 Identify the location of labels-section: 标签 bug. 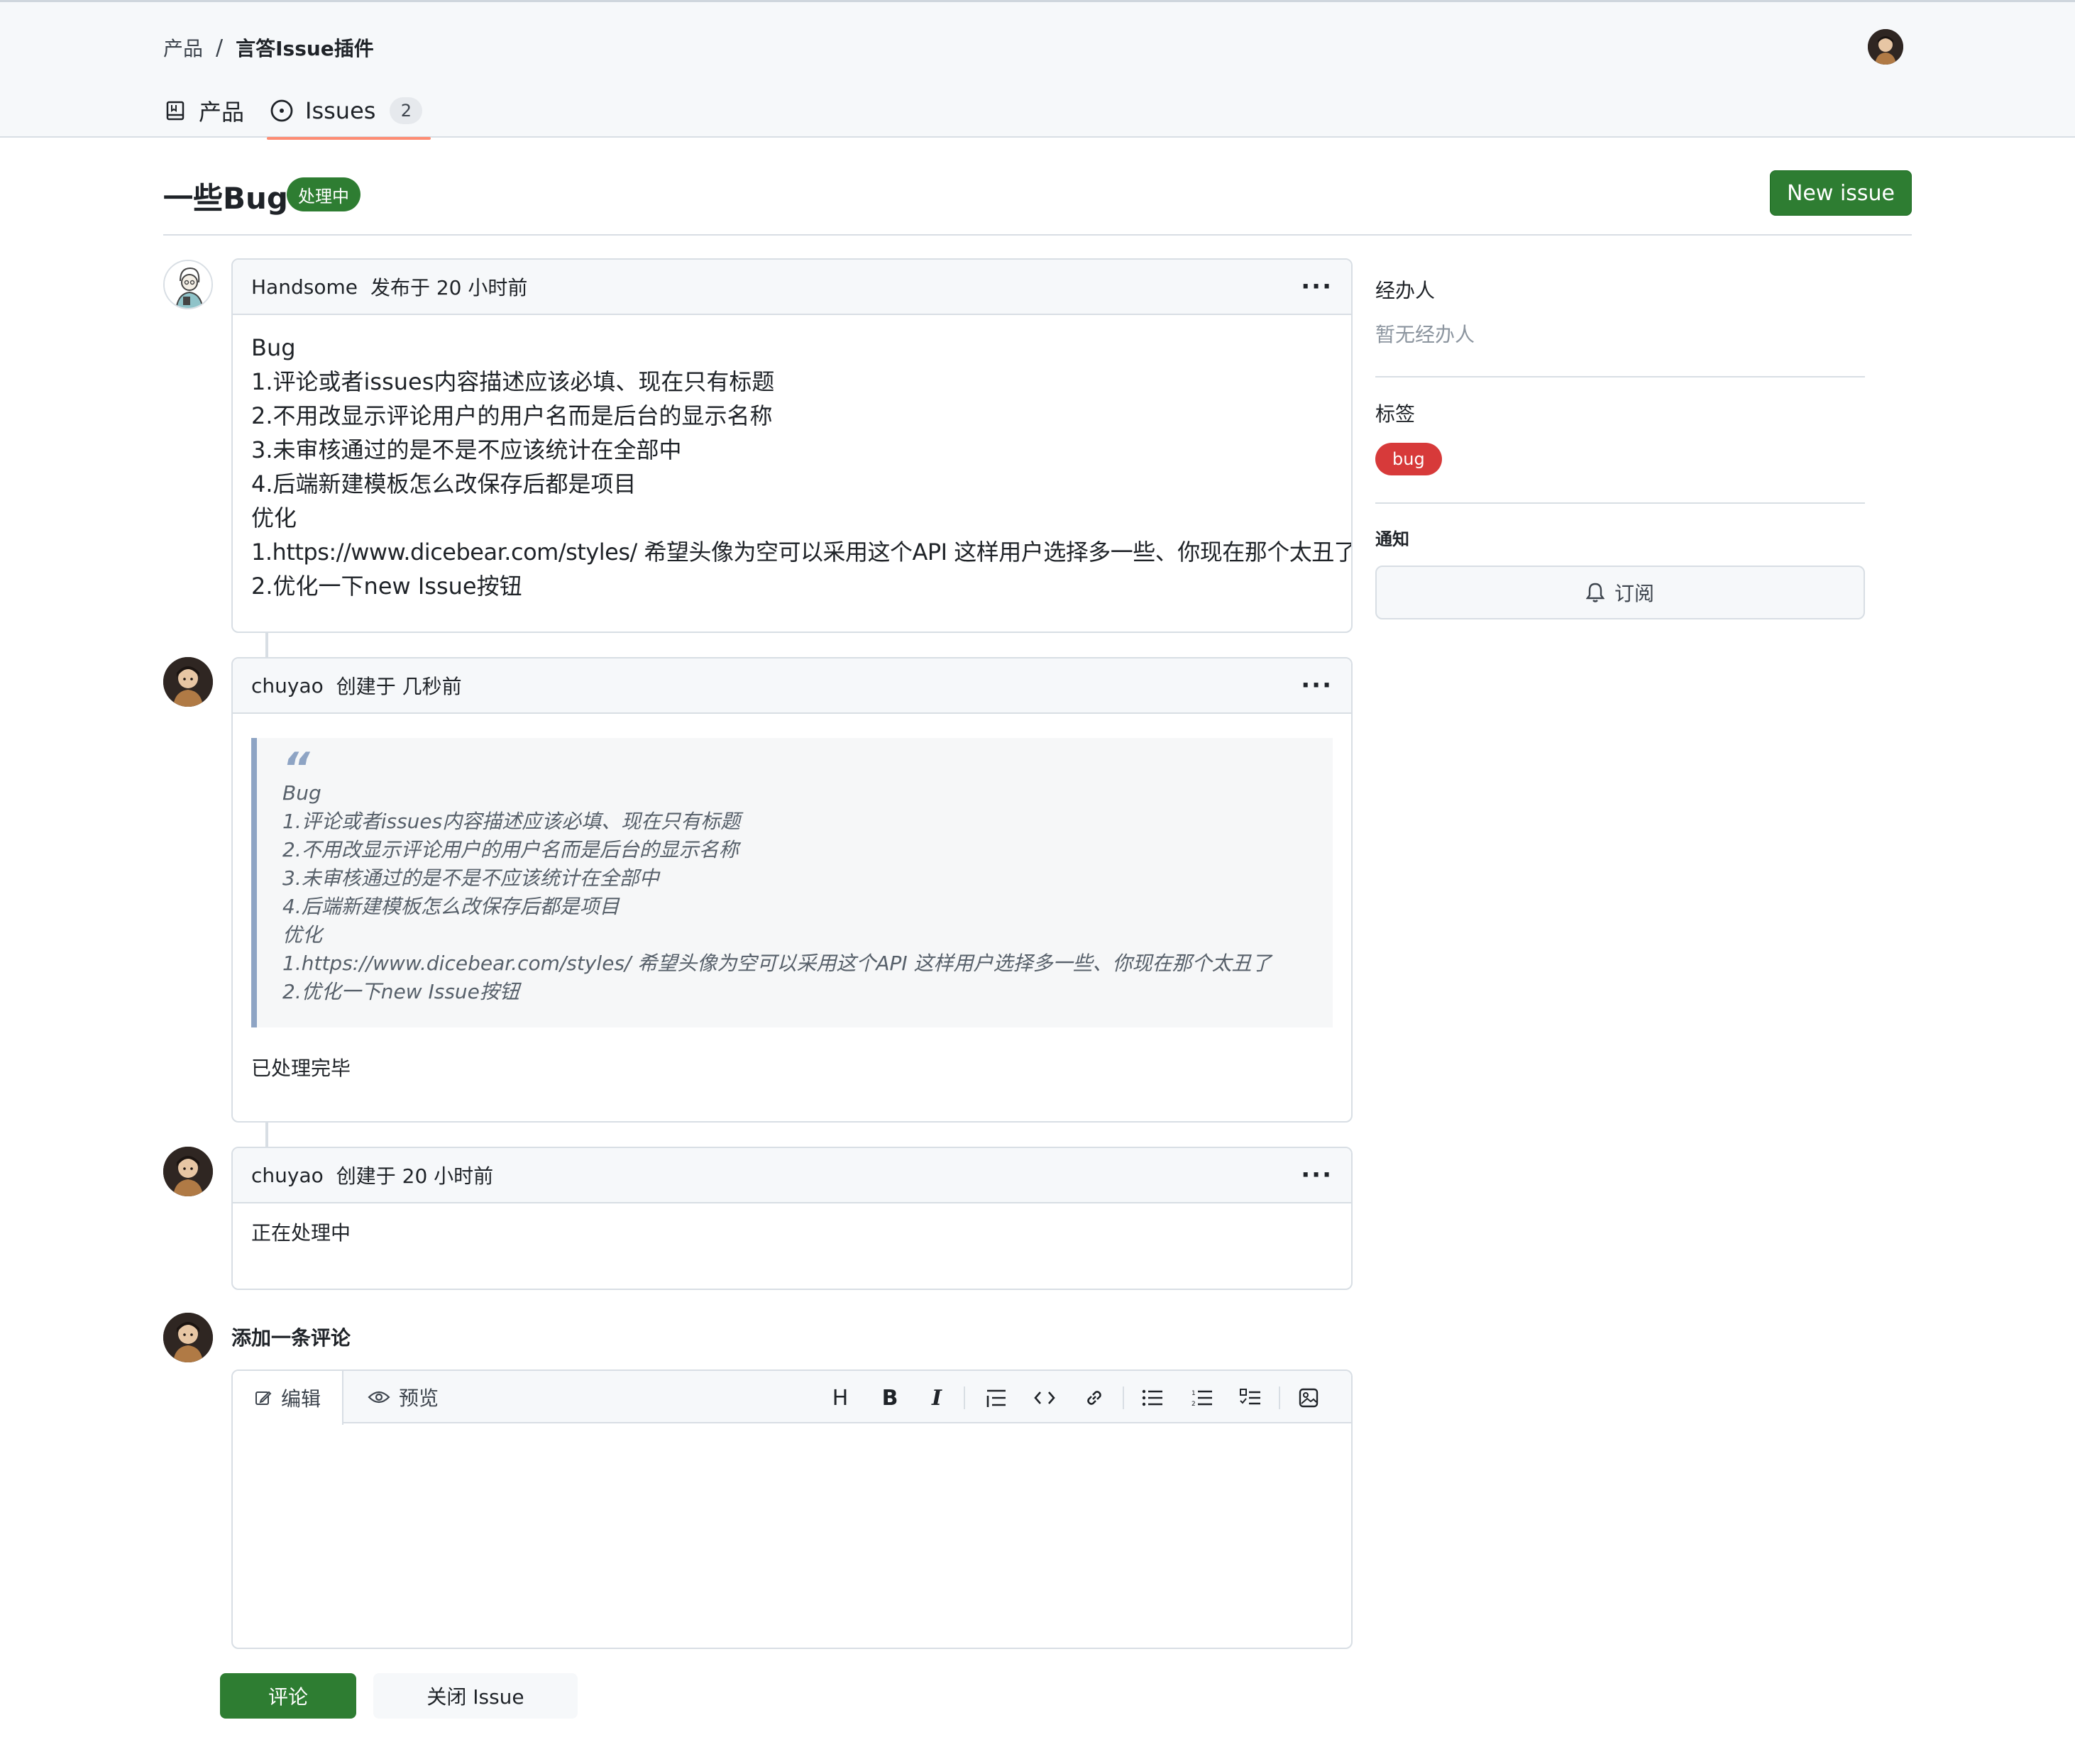
(1620, 451).